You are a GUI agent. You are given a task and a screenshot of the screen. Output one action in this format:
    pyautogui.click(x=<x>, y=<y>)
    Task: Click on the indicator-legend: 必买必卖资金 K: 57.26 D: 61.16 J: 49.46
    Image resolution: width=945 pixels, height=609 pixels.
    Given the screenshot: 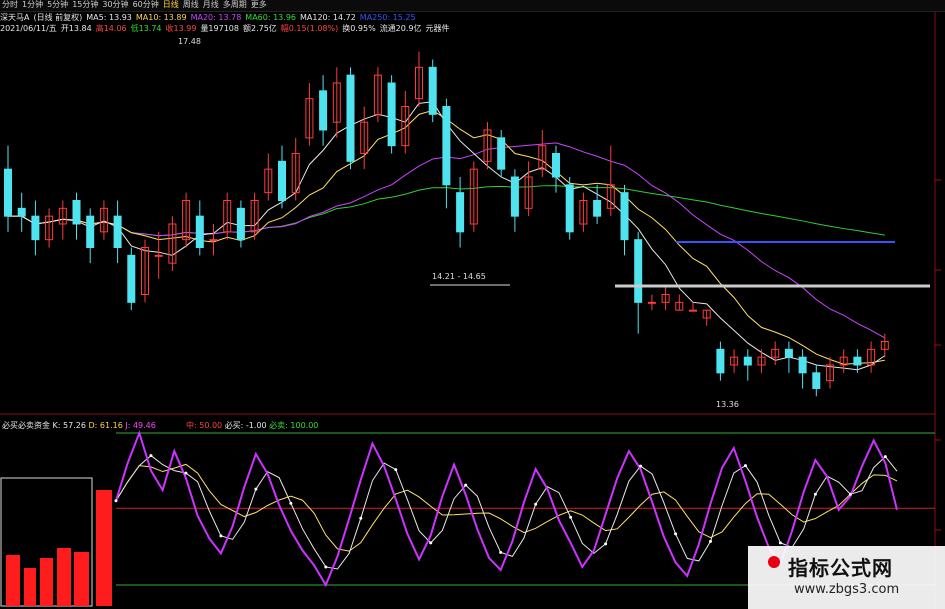 What is the action you would take?
    pyautogui.click(x=79, y=425)
    